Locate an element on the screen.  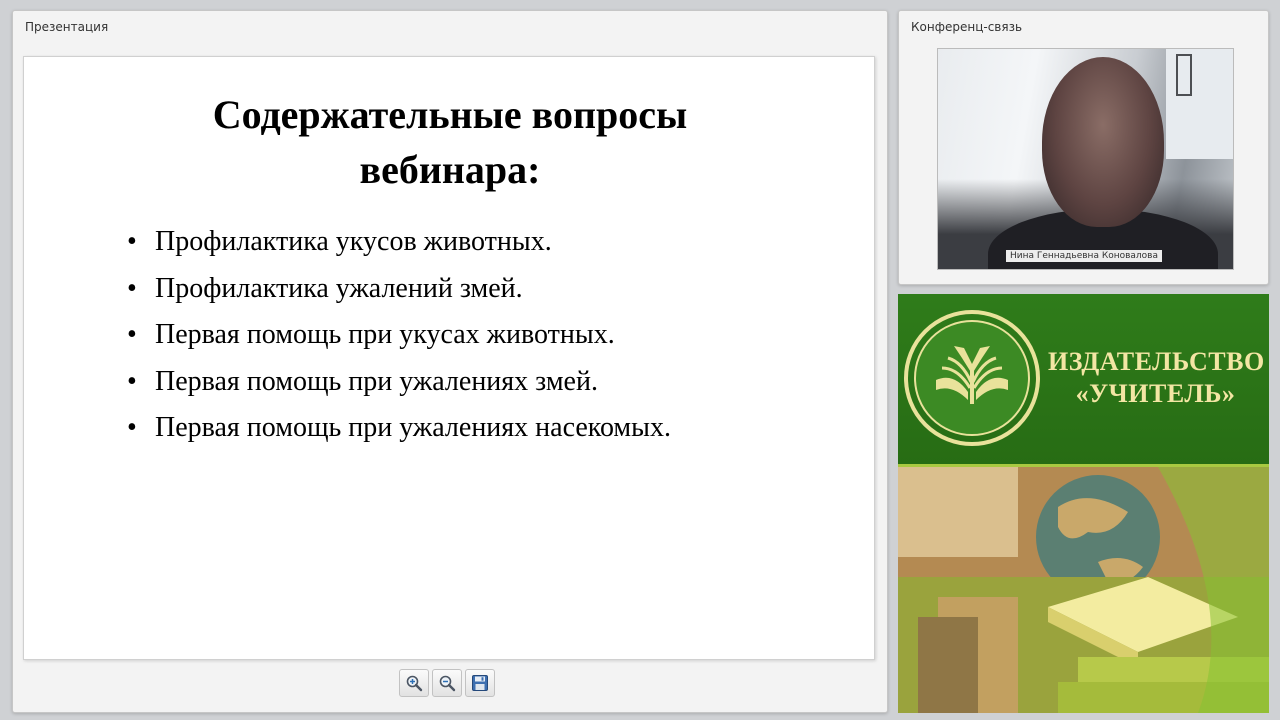
slide-bullet: Первая помощь при укусах животных. is located at coordinates (399, 335).